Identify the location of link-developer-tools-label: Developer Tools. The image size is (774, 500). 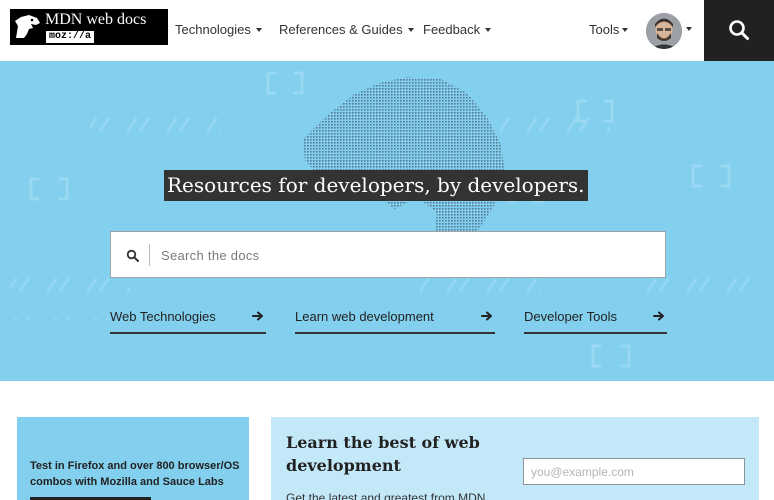
(570, 316).